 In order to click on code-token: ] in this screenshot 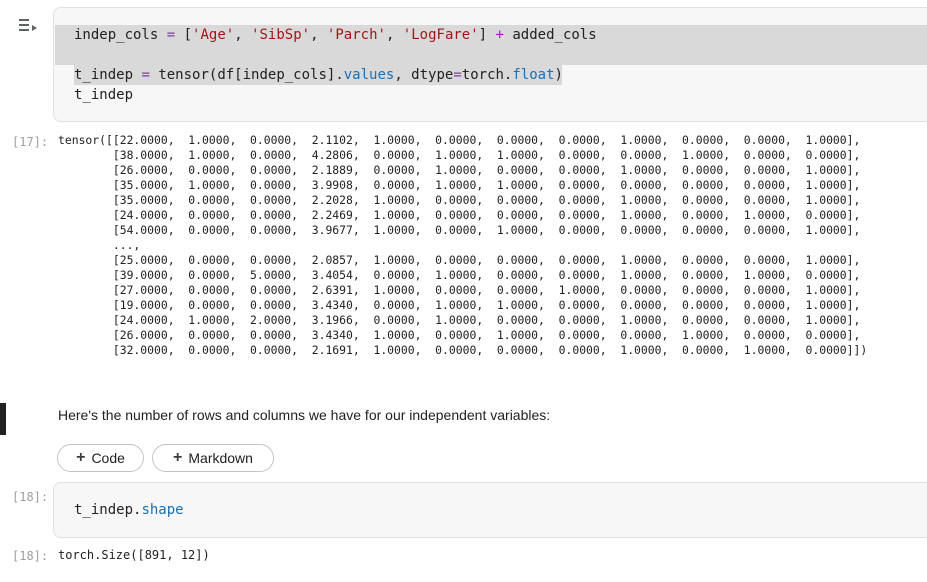, I will do `click(487, 35)`.